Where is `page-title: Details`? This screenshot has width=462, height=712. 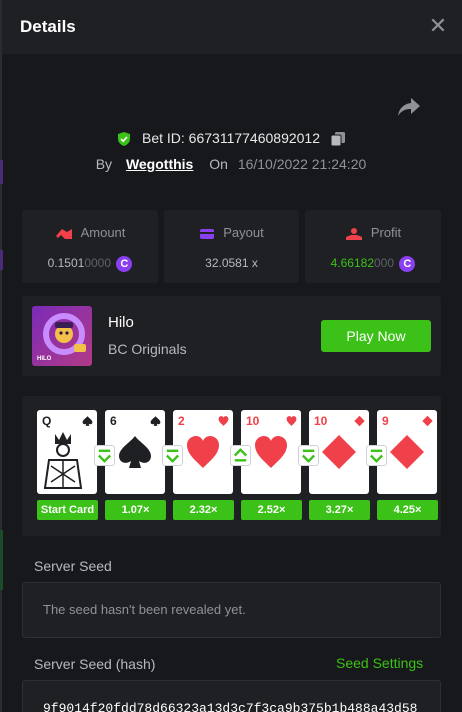
page-title: Details is located at coordinates (48, 26).